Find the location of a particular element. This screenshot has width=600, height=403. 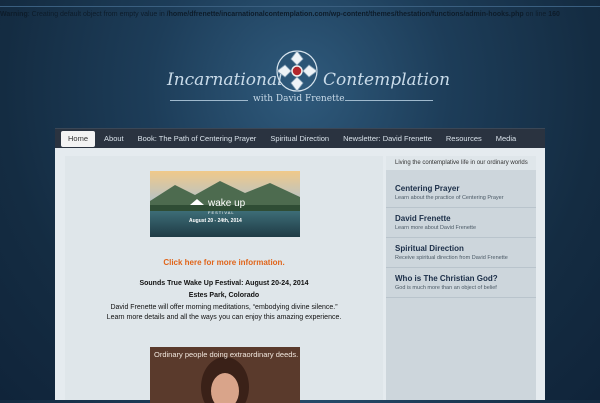

logo-right-text: Contemplation is located at coordinates (387, 80).